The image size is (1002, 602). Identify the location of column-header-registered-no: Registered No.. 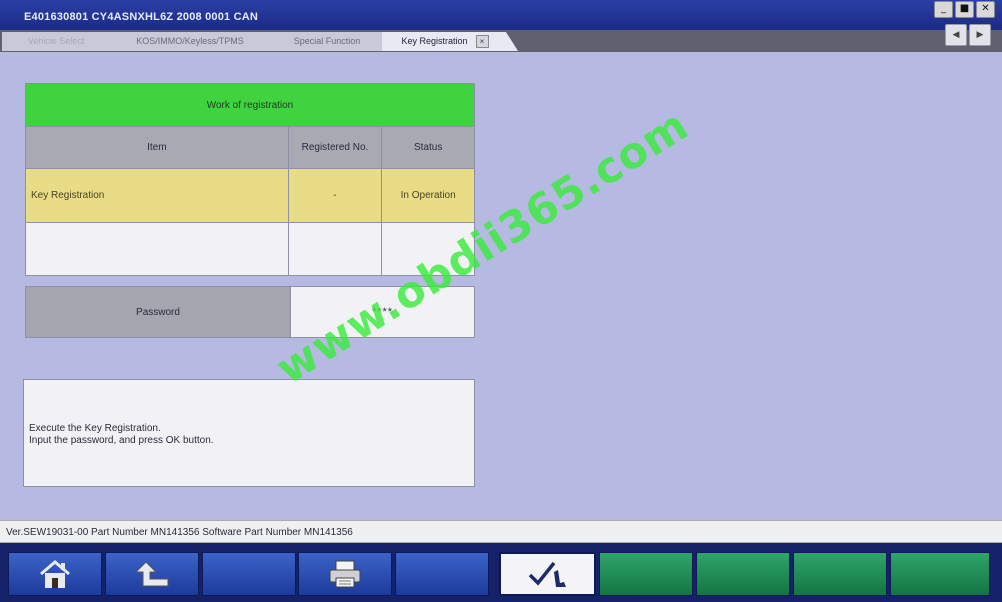
(335, 147).